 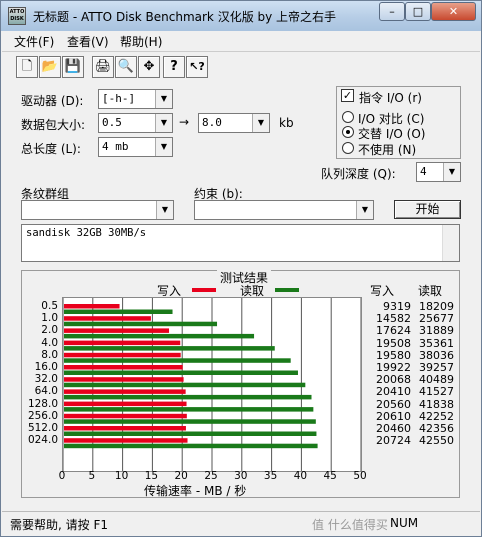 I want to click on drive-value: [-h-], so click(x=119, y=98).